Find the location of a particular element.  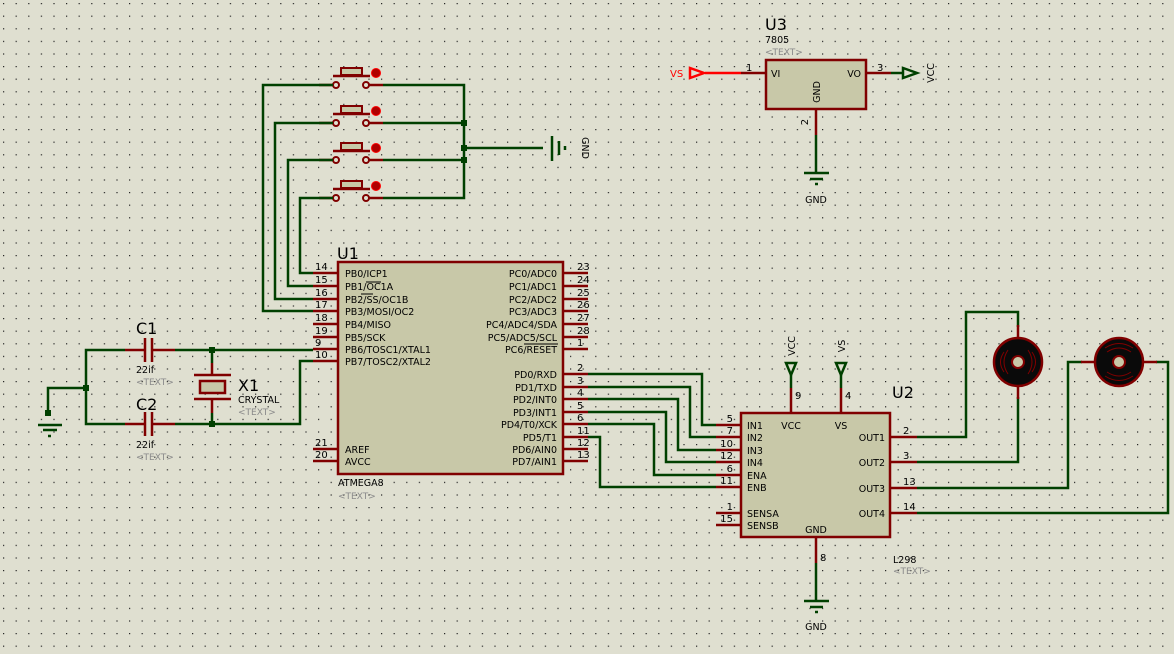

pin-number: 15 is located at coordinates (726, 519).